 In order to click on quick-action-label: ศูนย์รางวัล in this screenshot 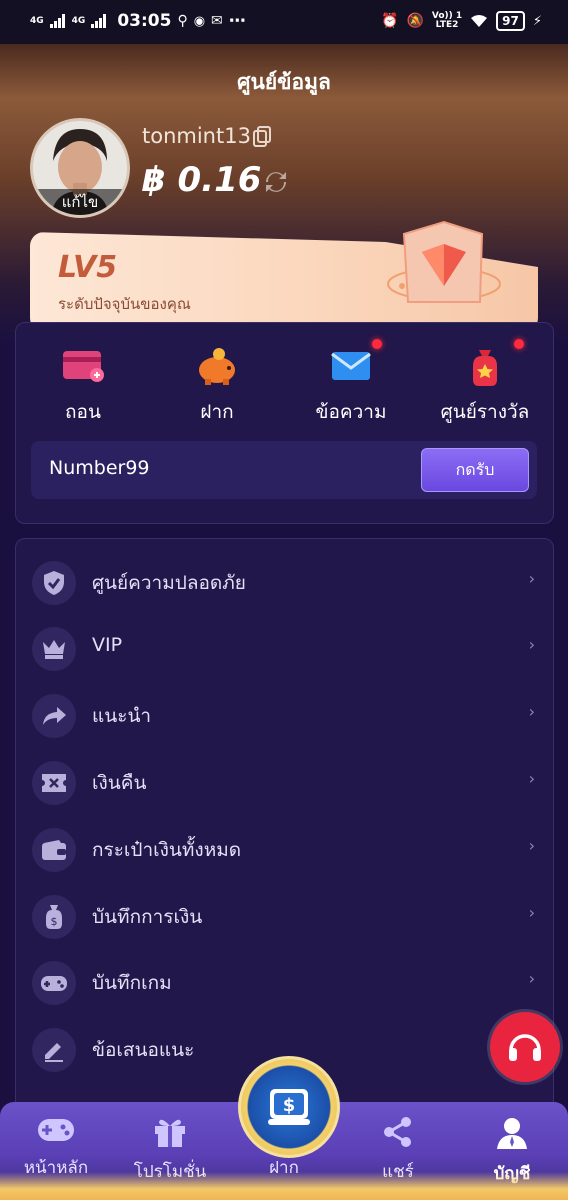, I will do `click(485, 412)`.